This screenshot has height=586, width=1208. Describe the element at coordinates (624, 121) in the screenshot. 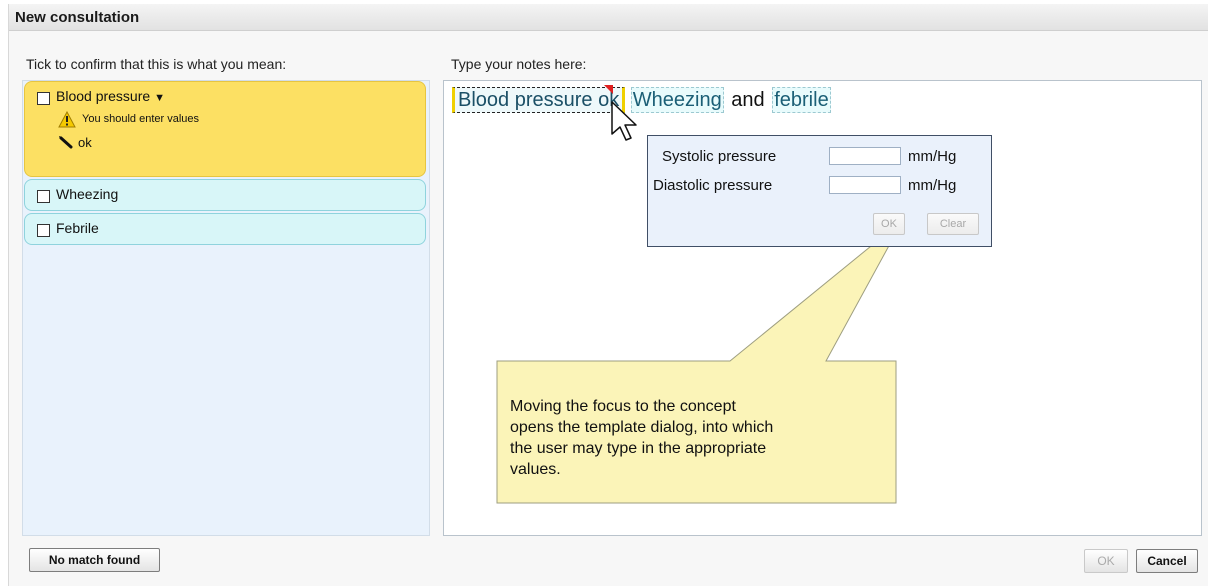

I see `pointer-cursor-icon` at that location.